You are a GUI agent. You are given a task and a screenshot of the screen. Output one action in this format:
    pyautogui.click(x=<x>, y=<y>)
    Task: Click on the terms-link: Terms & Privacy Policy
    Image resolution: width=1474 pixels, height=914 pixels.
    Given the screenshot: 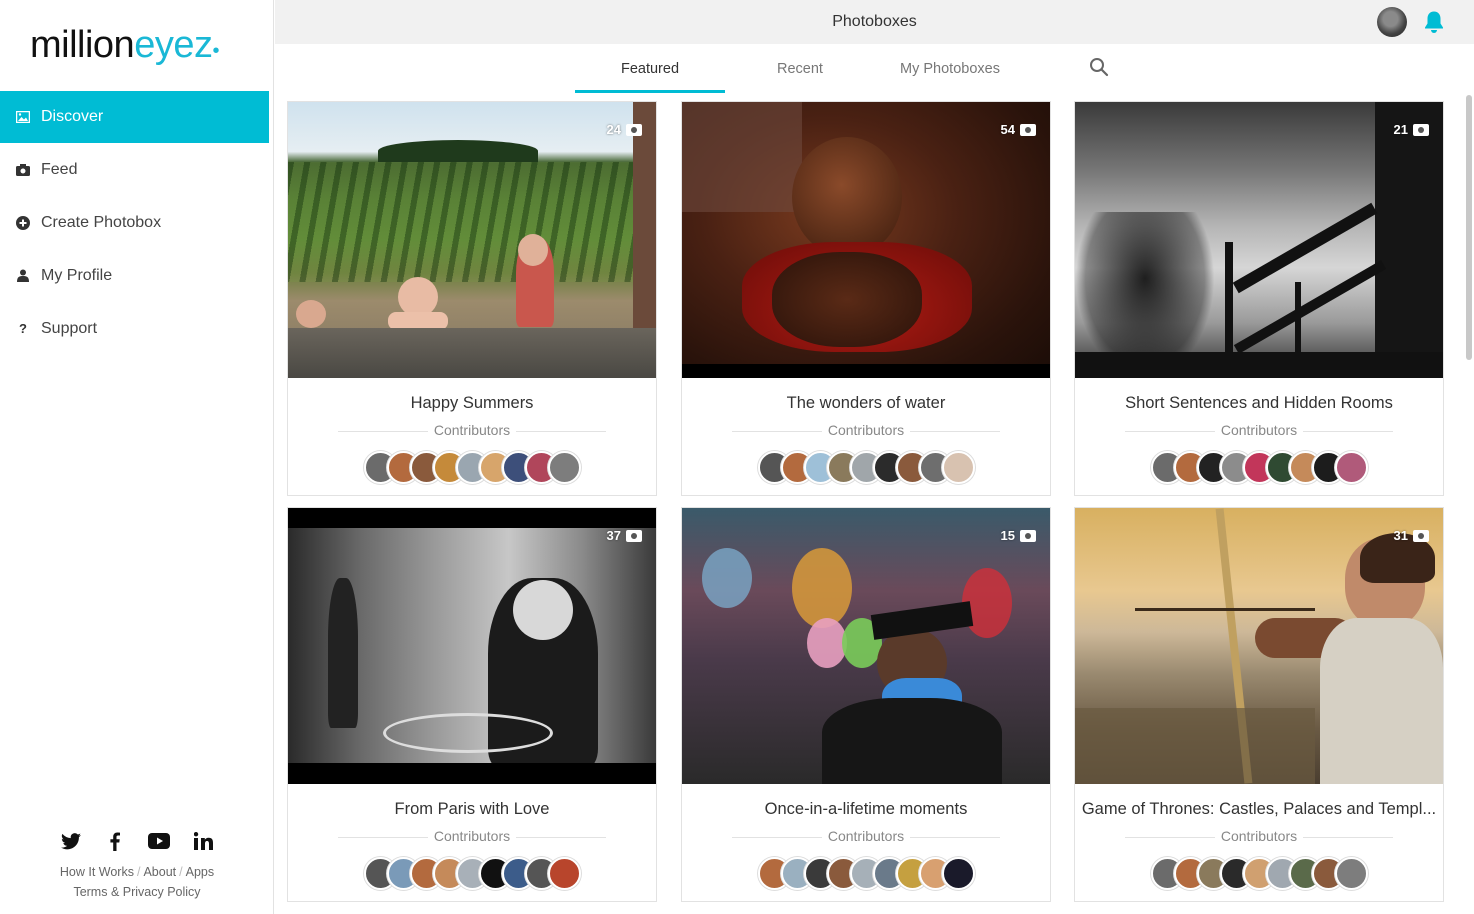 What is the action you would take?
    pyautogui.click(x=136, y=892)
    